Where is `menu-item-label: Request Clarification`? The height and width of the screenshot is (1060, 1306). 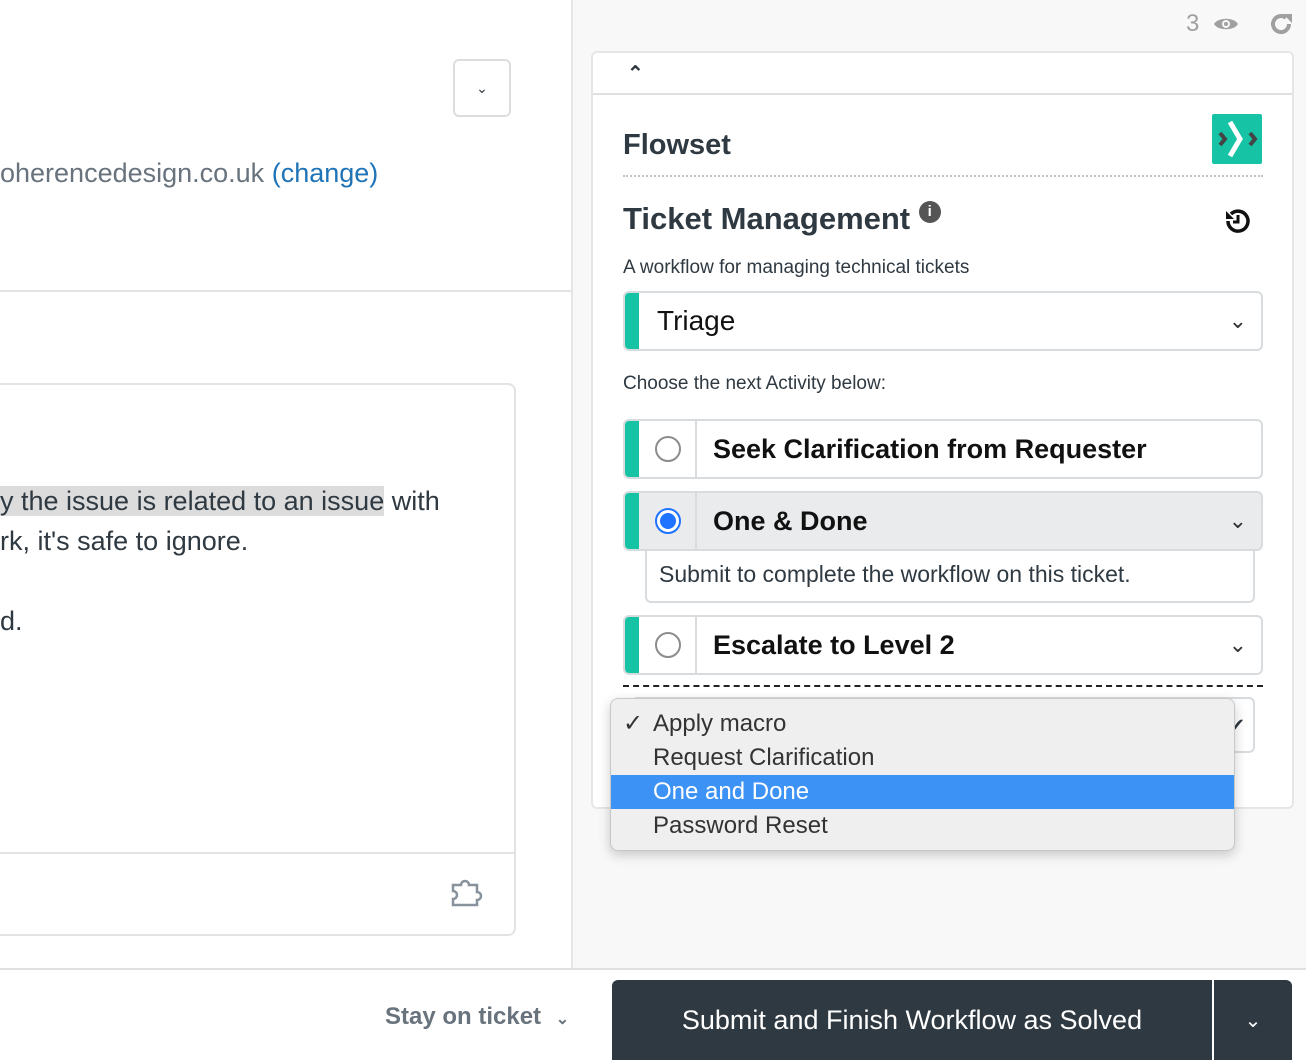
menu-item-label: Request Clarification is located at coordinates (764, 757).